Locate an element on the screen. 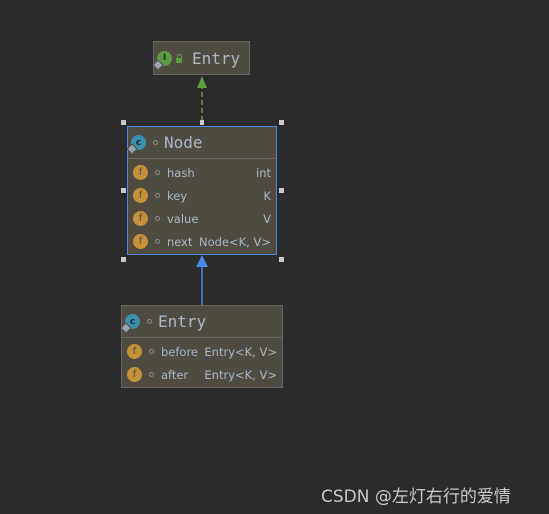  entry-interface-header: I Entry is located at coordinates (200, 58).